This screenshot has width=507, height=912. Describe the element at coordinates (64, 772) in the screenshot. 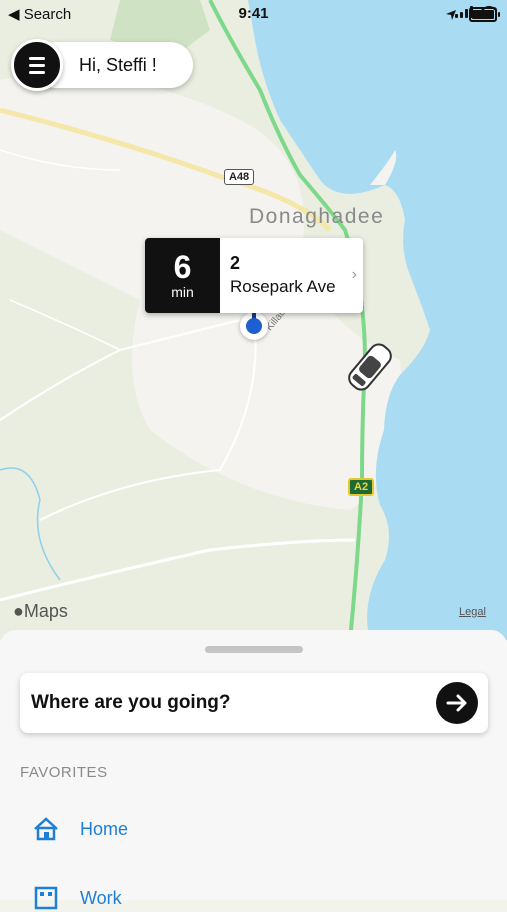

I see `favorites-title: FAVORITES` at that location.